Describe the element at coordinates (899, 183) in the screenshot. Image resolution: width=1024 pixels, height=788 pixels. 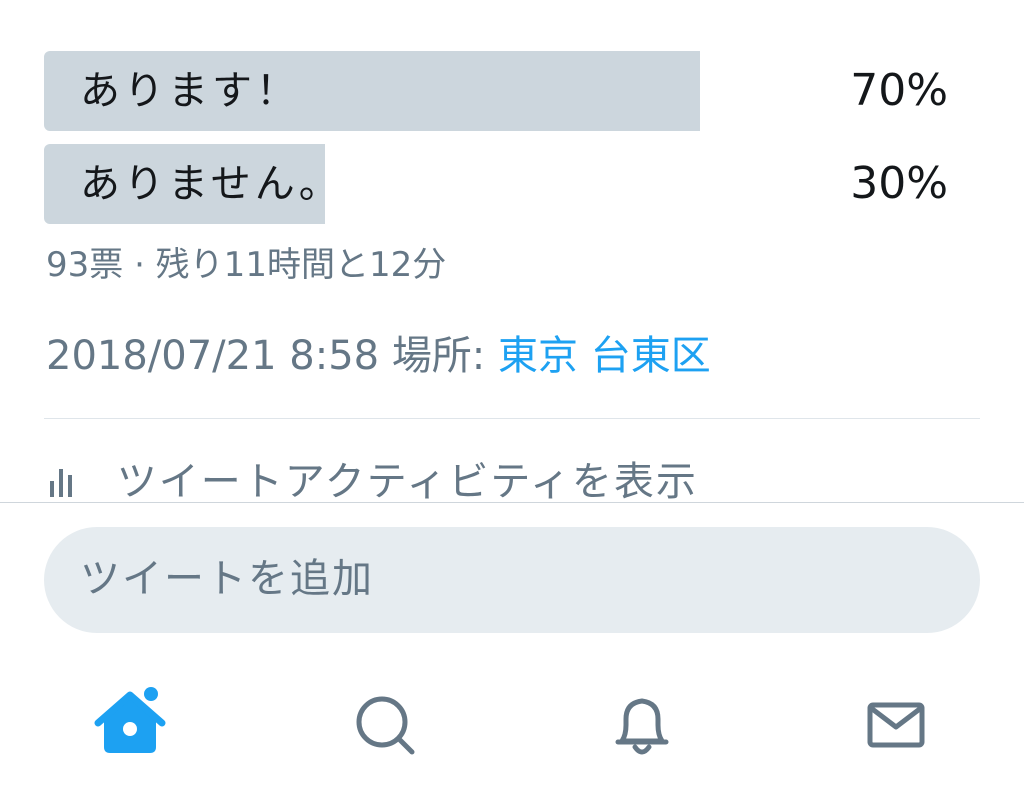
I see `poll-option-percent: 30%` at that location.